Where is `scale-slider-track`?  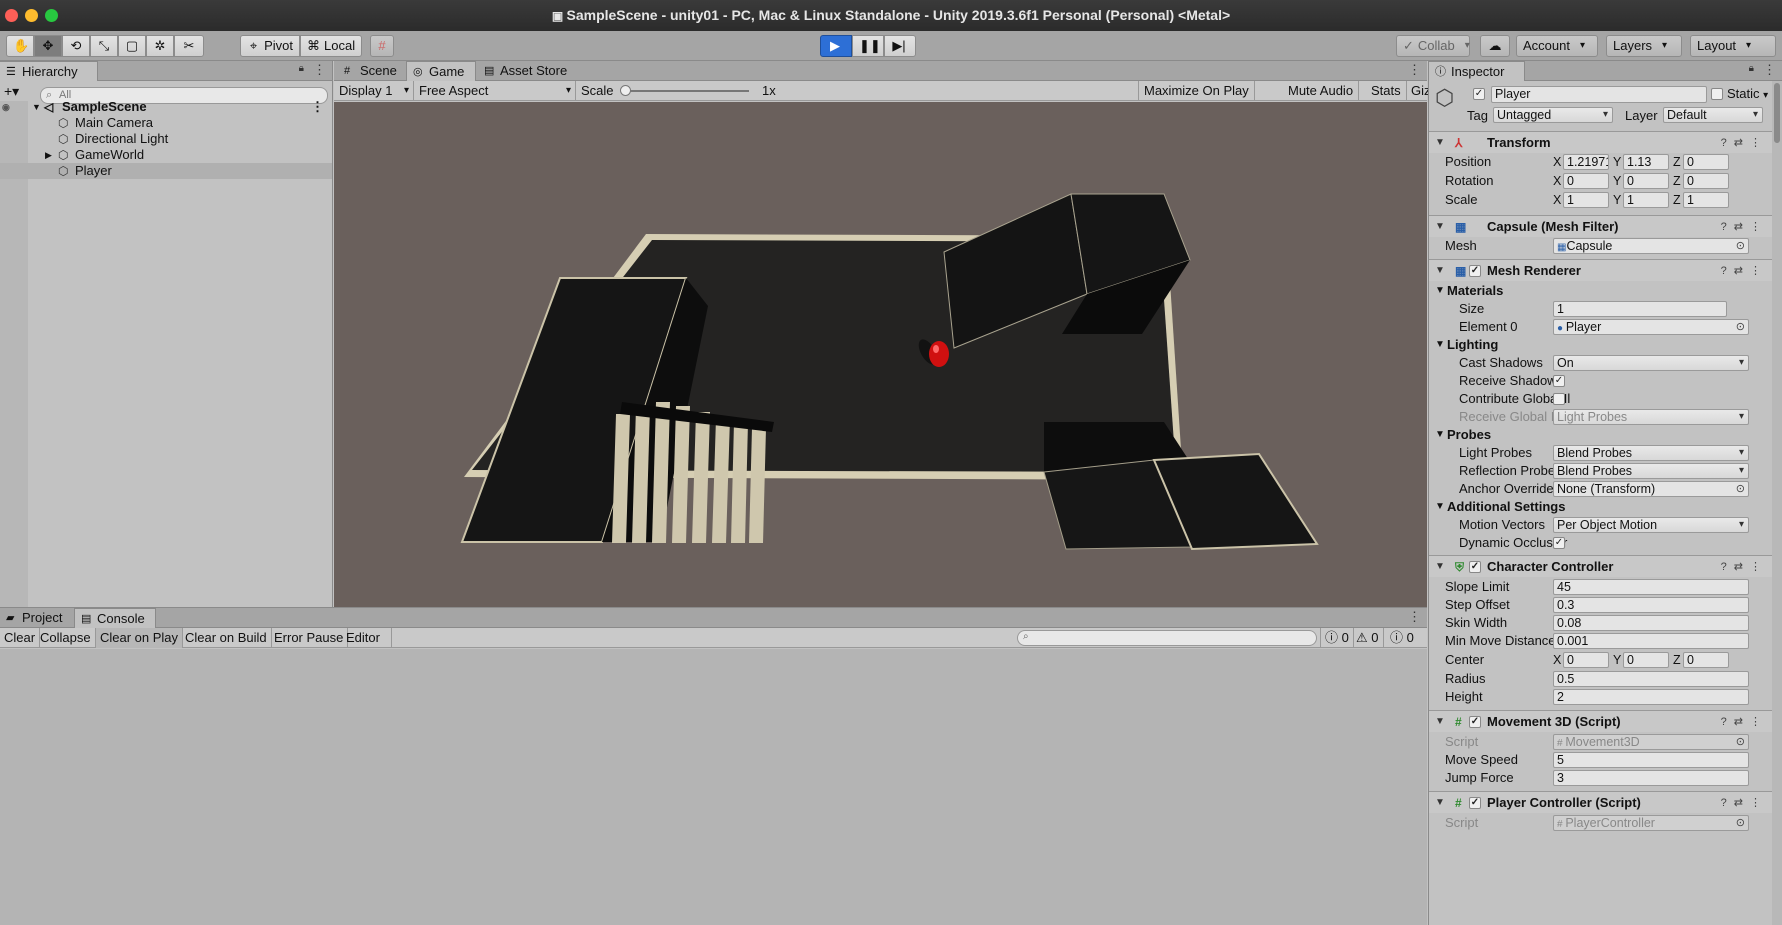 scale-slider-track is located at coordinates (686, 91).